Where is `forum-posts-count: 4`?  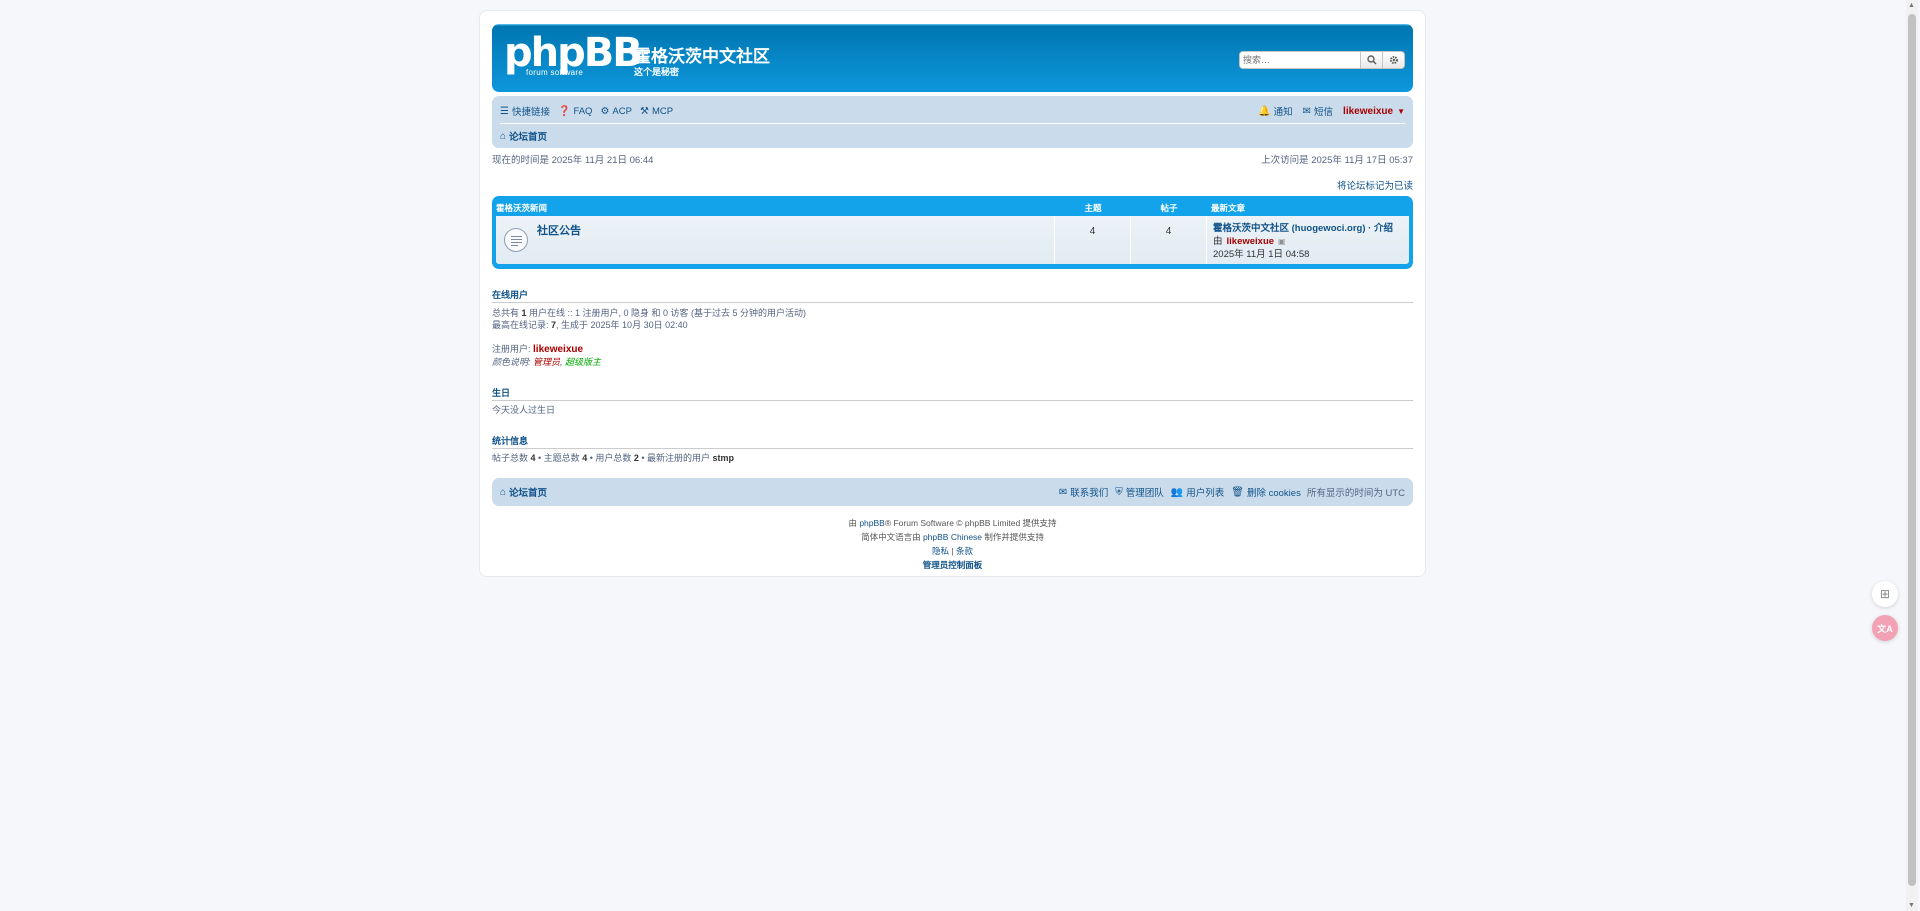 forum-posts-count: 4 is located at coordinates (1169, 240).